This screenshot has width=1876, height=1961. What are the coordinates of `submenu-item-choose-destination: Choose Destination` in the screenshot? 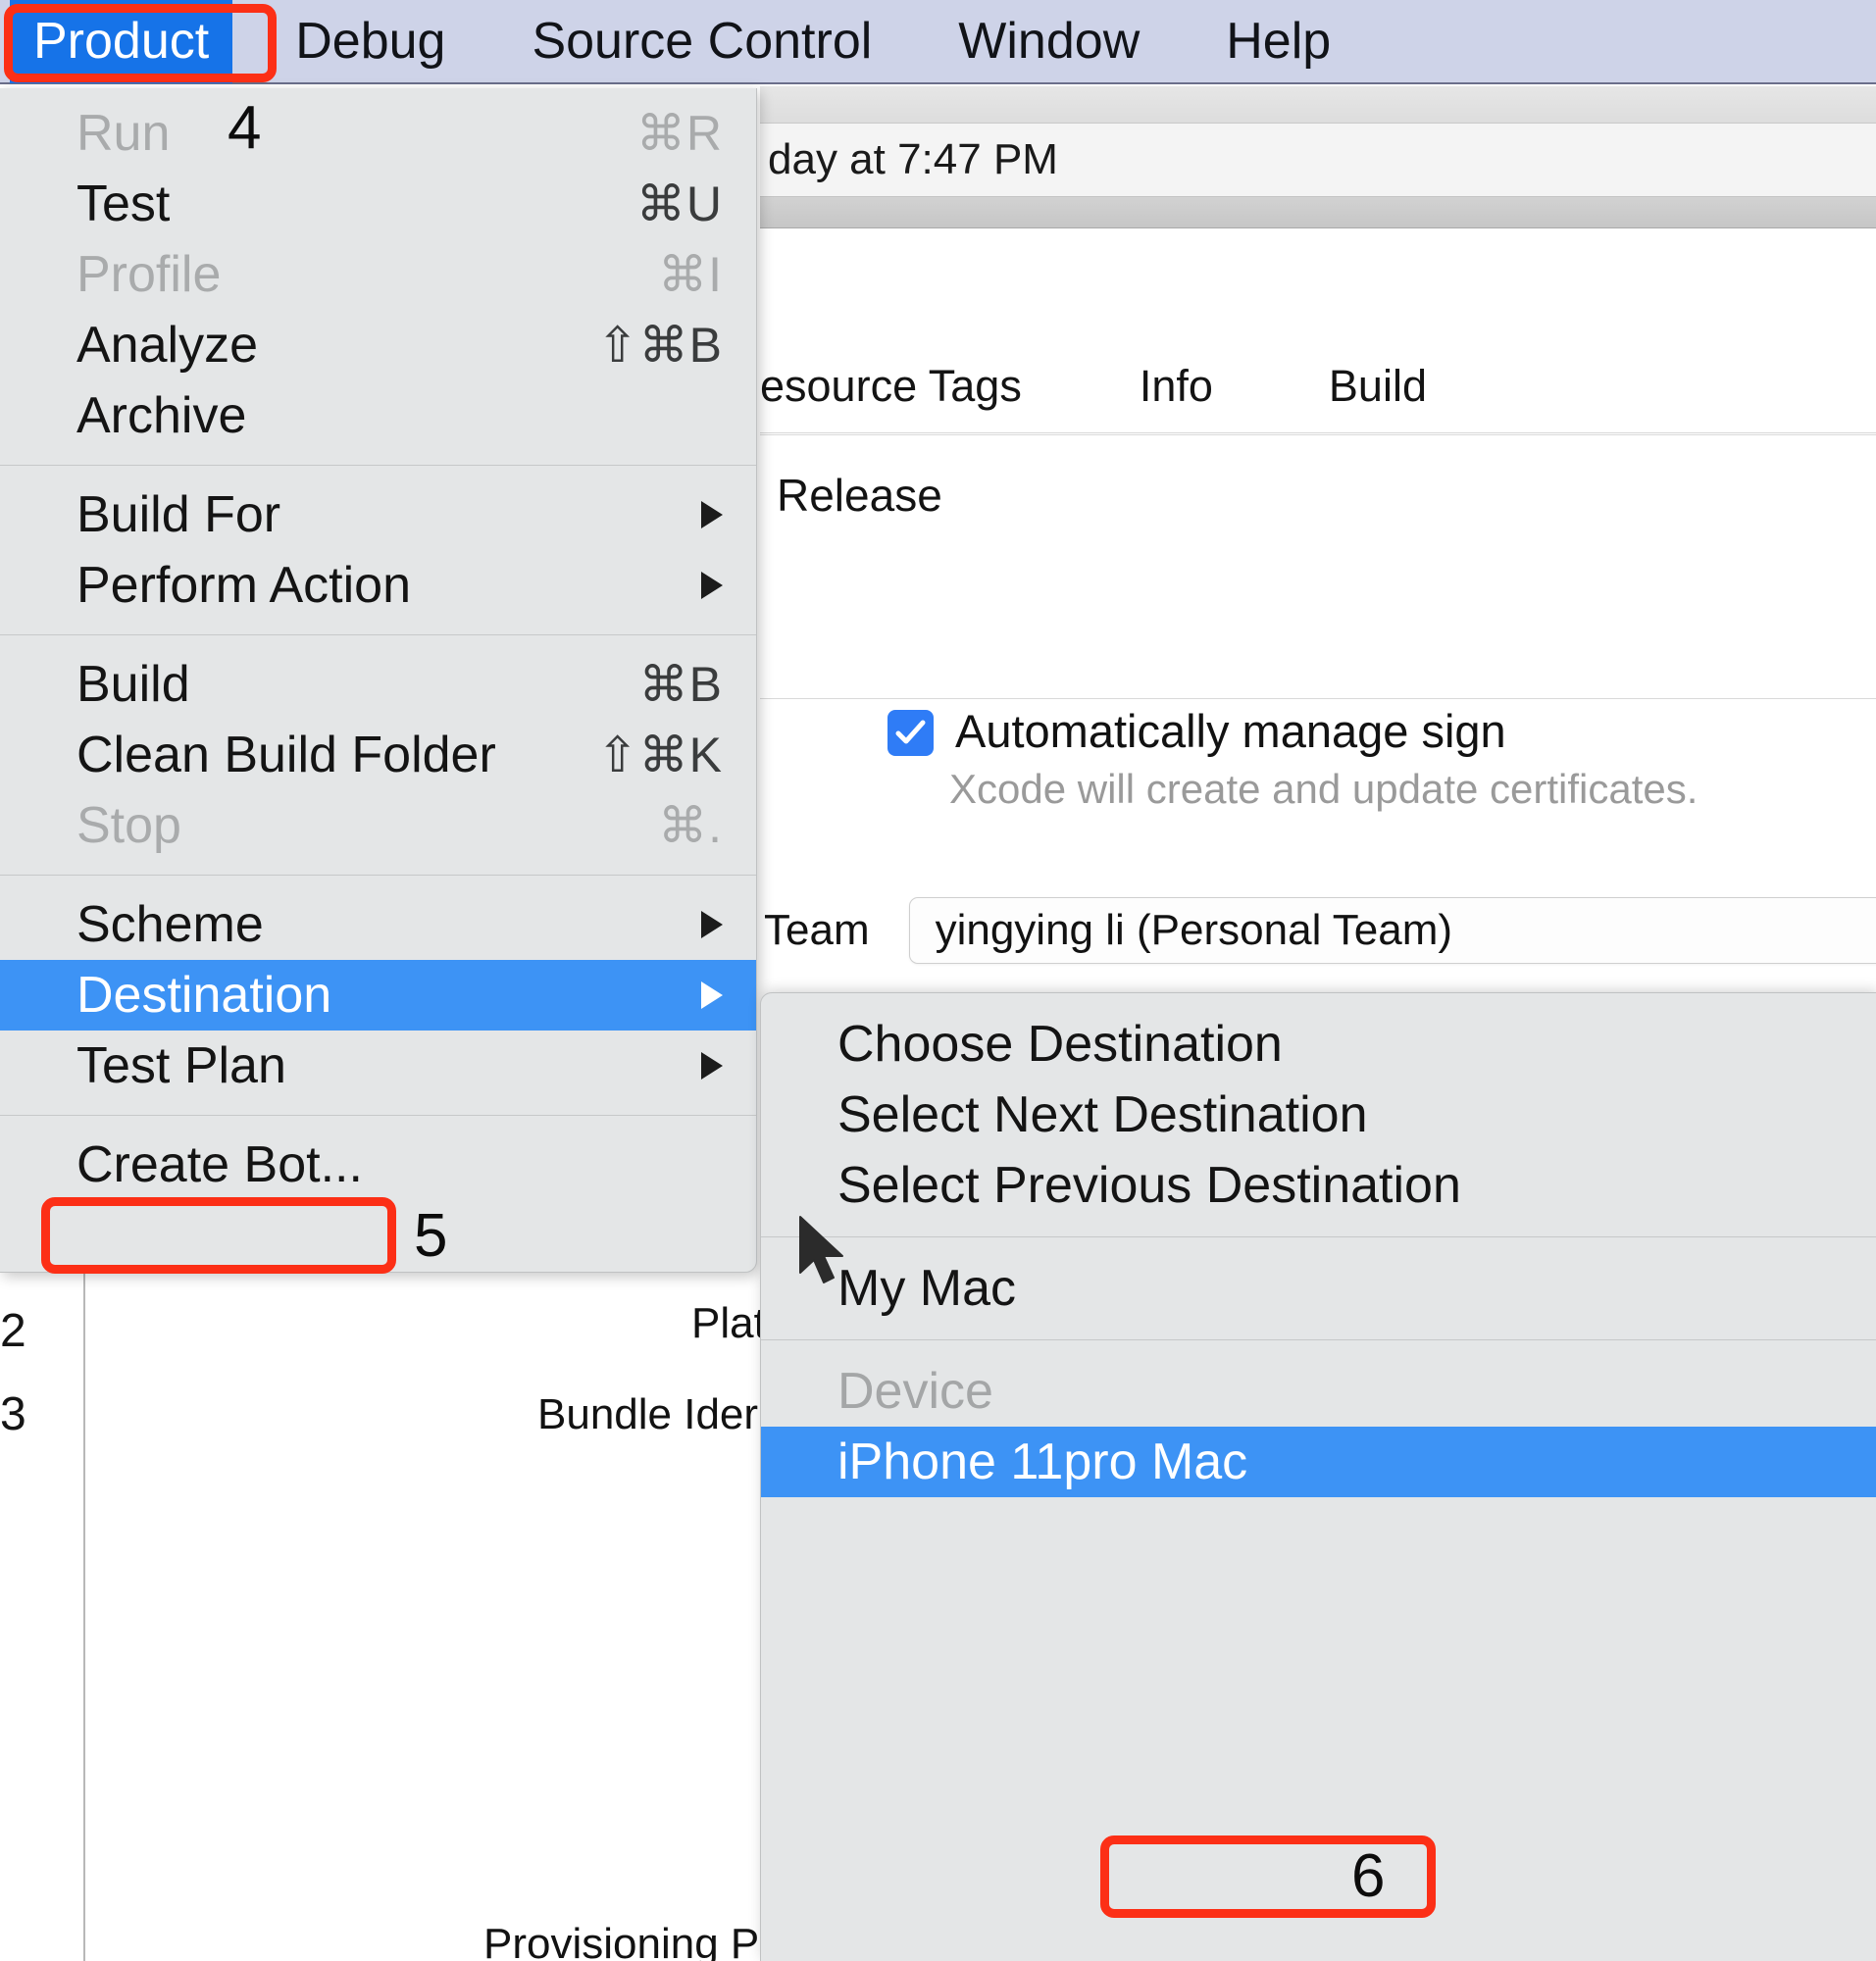 It's located at (1318, 1044).